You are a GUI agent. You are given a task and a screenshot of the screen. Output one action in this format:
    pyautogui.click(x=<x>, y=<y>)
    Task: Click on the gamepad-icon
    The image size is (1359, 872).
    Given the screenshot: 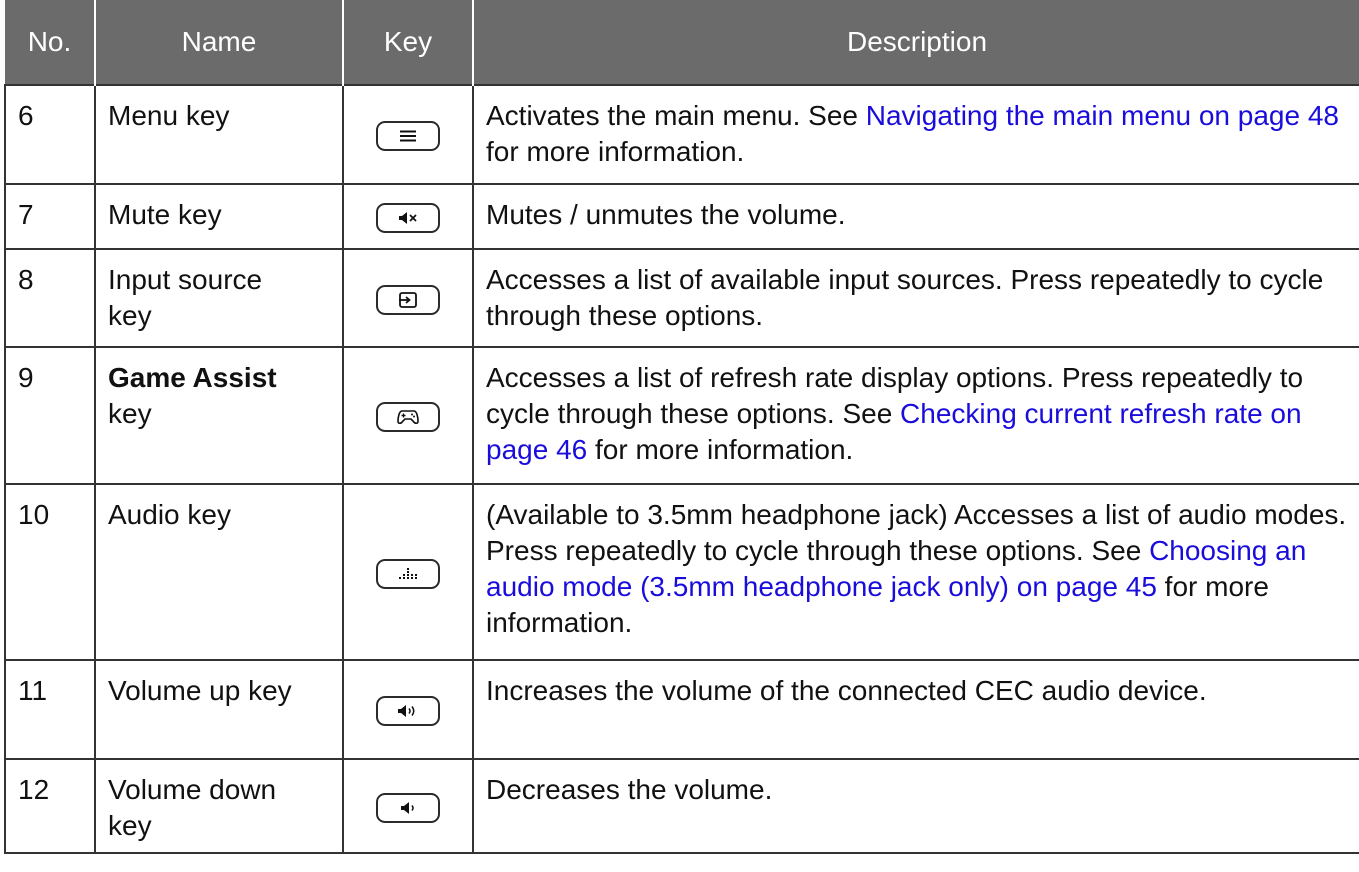 What is the action you would take?
    pyautogui.click(x=408, y=417)
    